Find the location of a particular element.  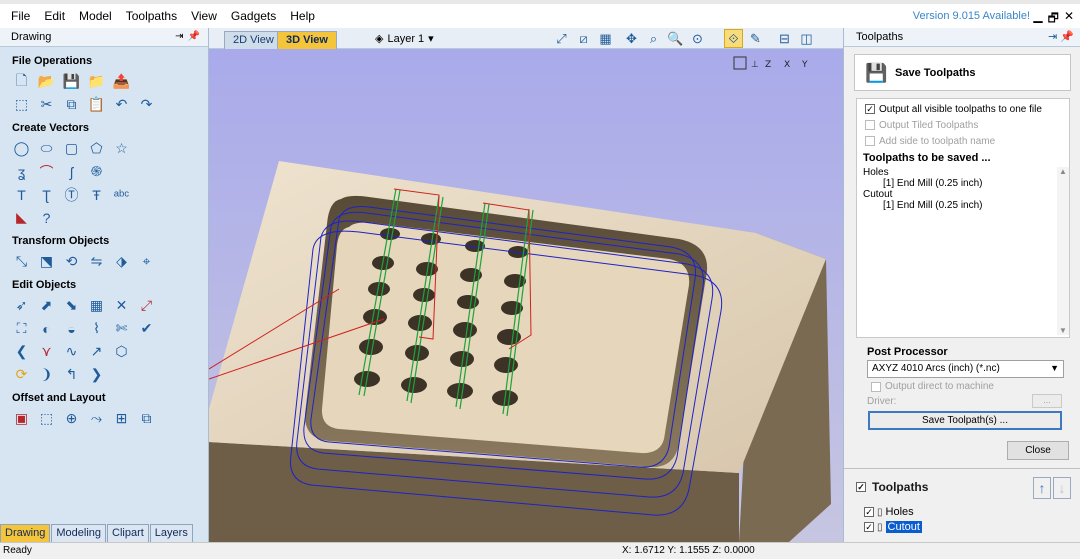

menu-help: Help is located at coordinates (302, 16).